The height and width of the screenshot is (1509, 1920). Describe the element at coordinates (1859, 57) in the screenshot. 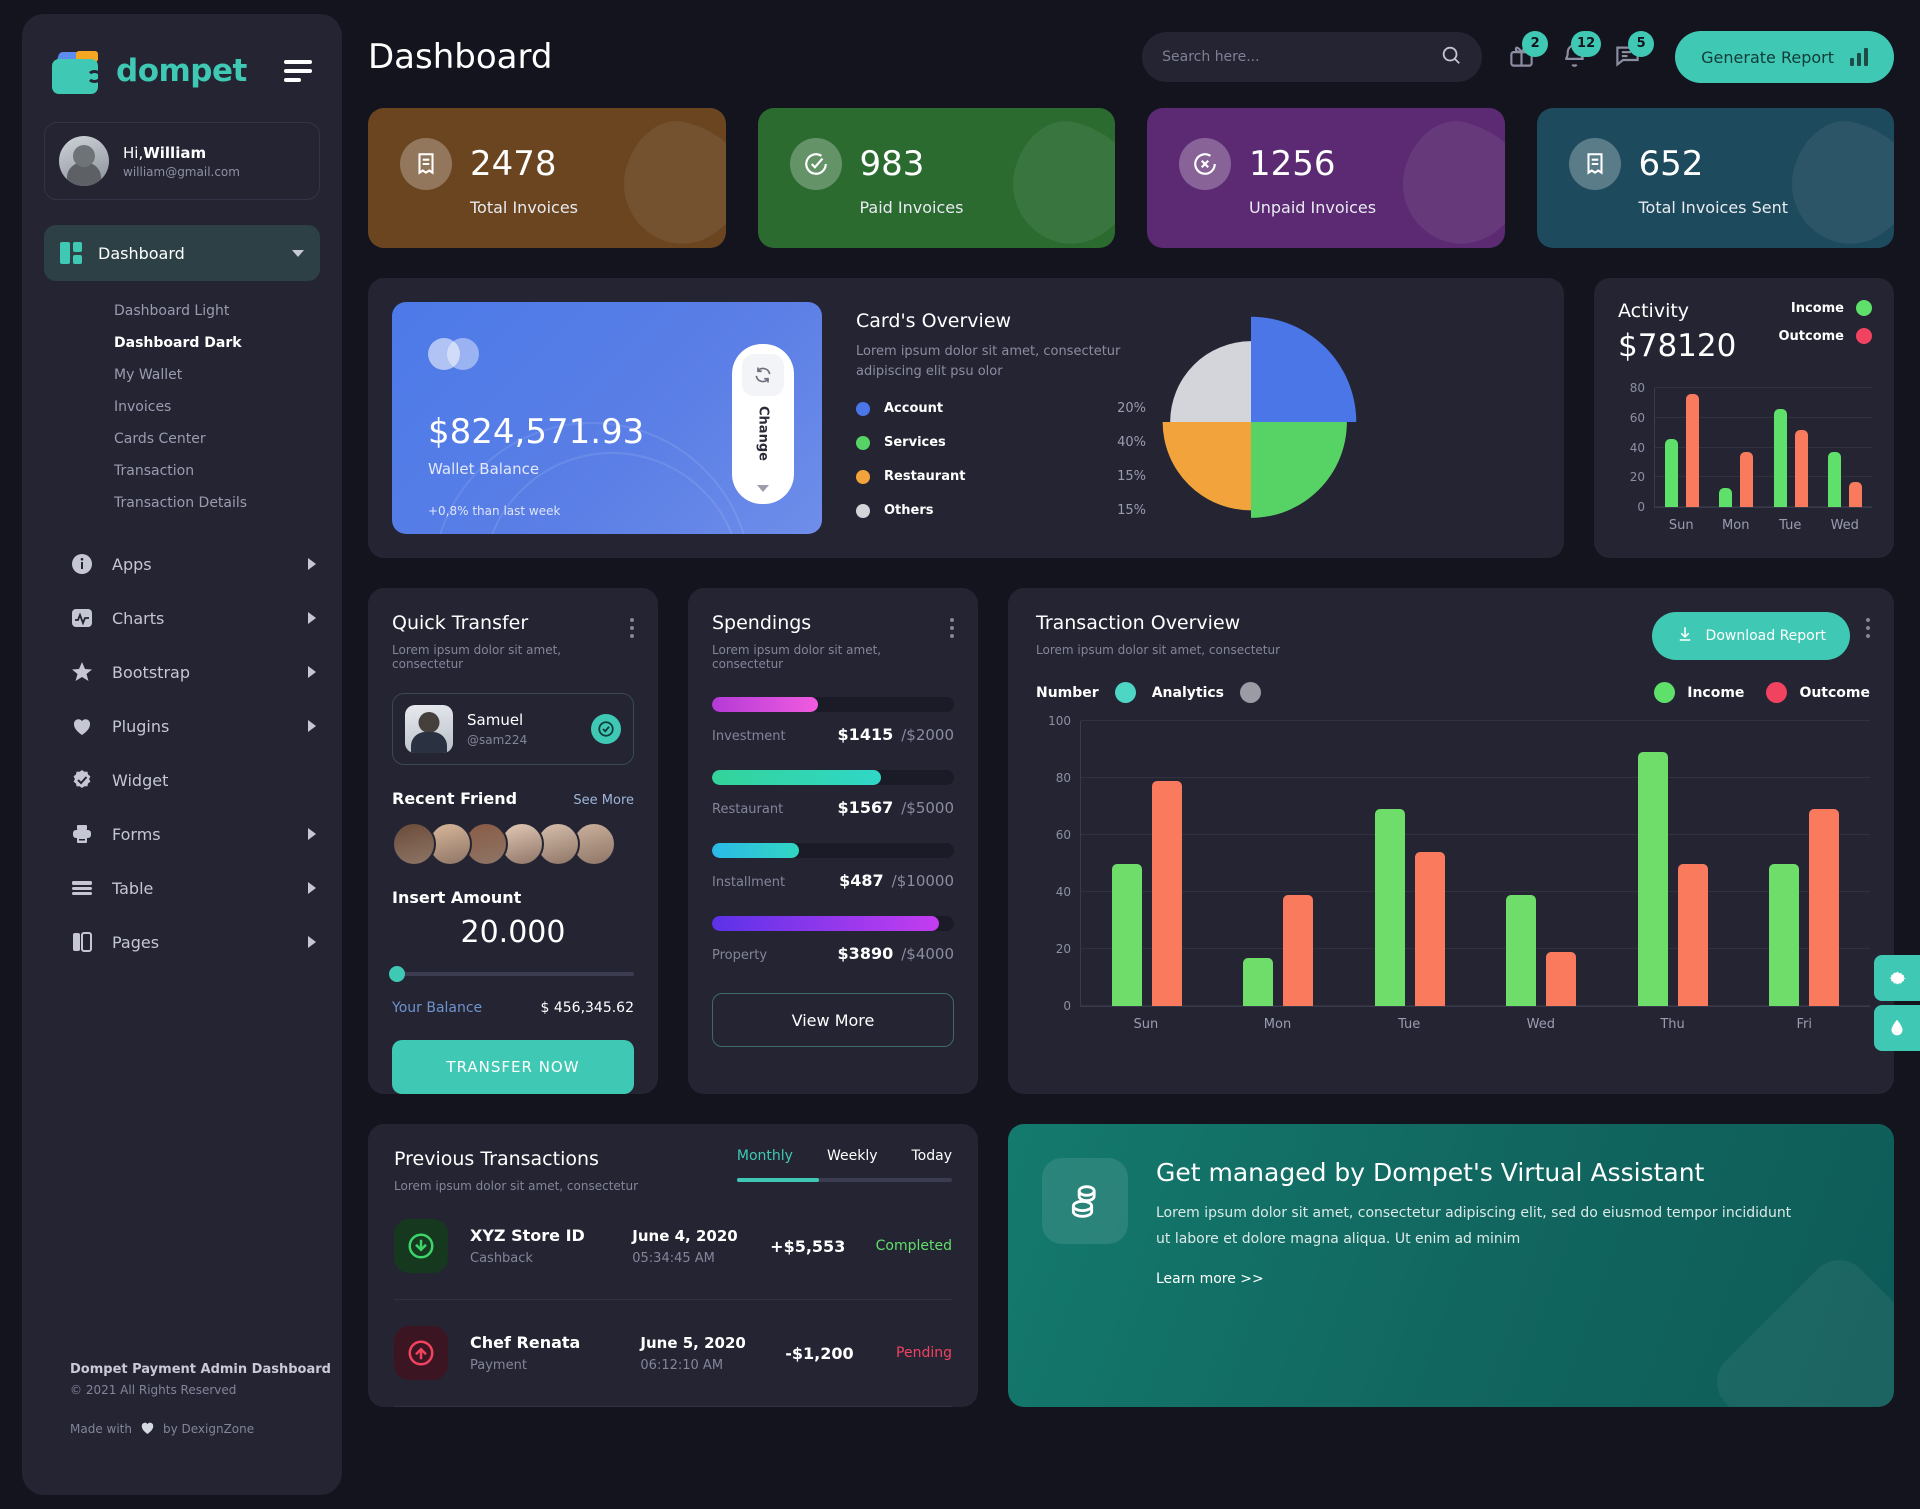

I see `bar-chart-icon` at that location.